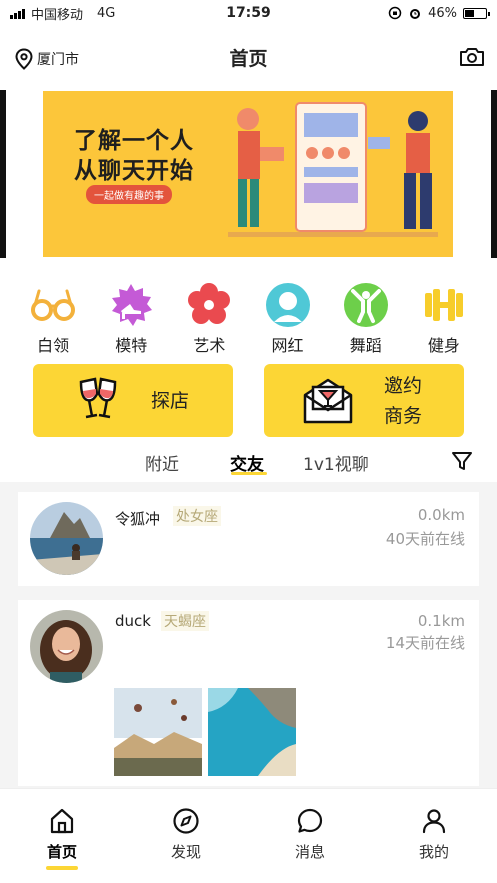 The width and height of the screenshot is (497, 883). Describe the element at coordinates (415, 14) in the screenshot. I see `alarm-icon` at that location.